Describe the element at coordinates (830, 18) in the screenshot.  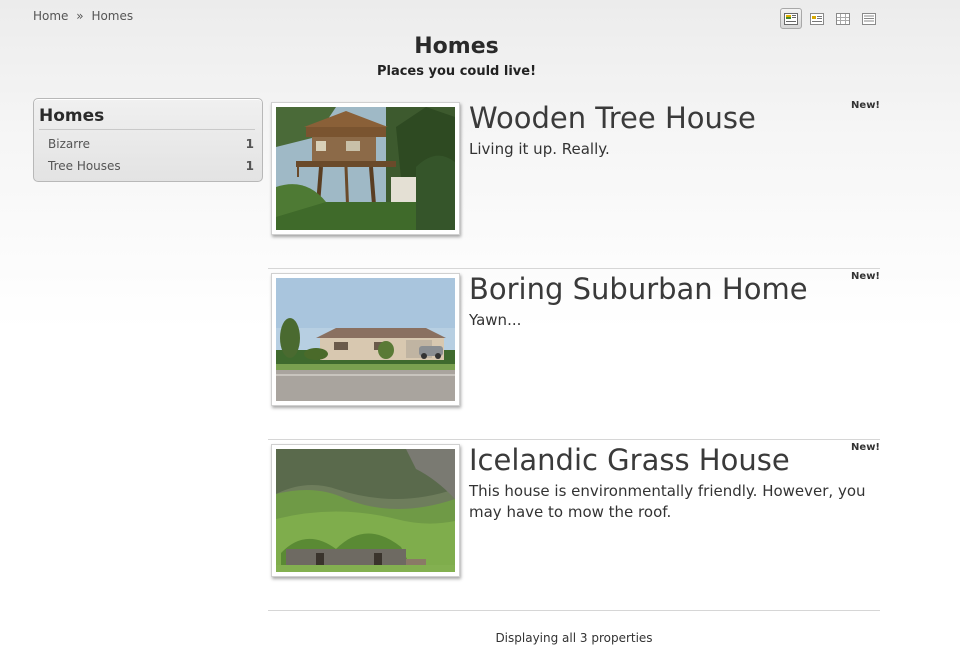
I see `view-switcher` at that location.